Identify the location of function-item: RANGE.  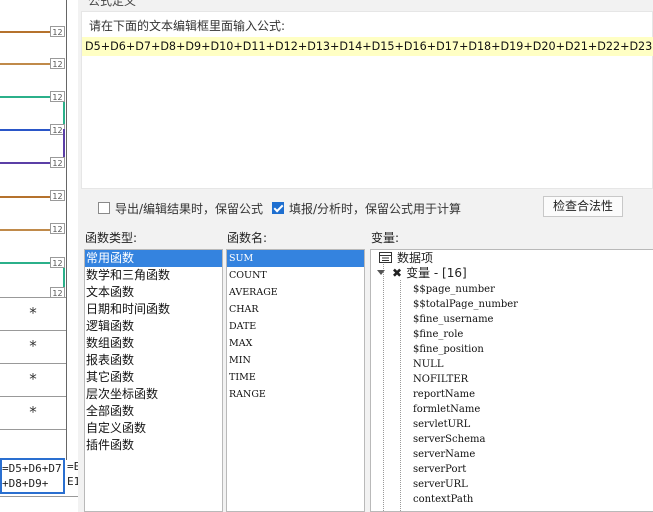
(295, 394).